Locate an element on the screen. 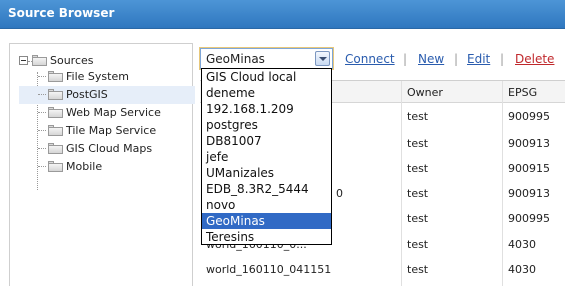 Image resolution: width=565 pixels, height=286 pixels. tree-item-gis-cloud-maps: GIS Cloud Maps is located at coordinates (107, 149).